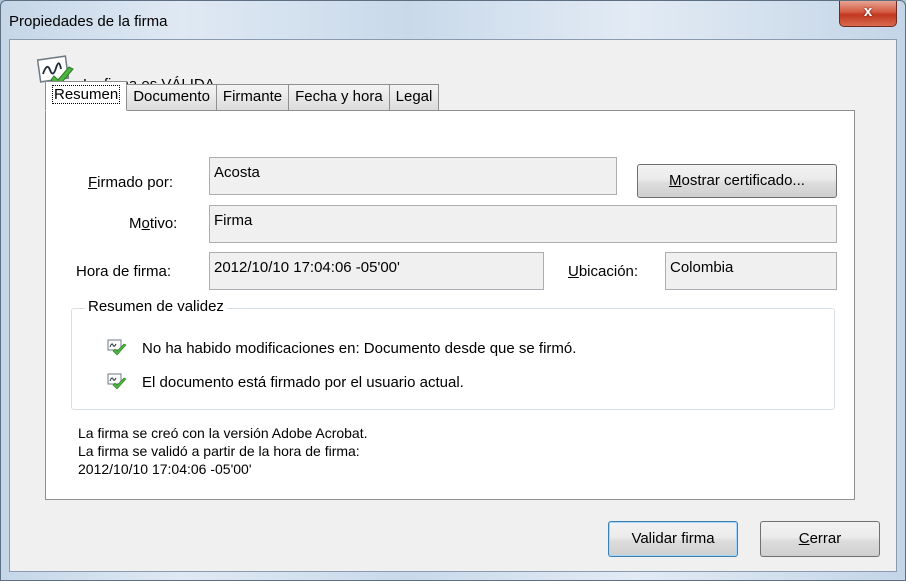 This screenshot has width=906, height=581. I want to click on validity-summary-group, so click(453, 359).